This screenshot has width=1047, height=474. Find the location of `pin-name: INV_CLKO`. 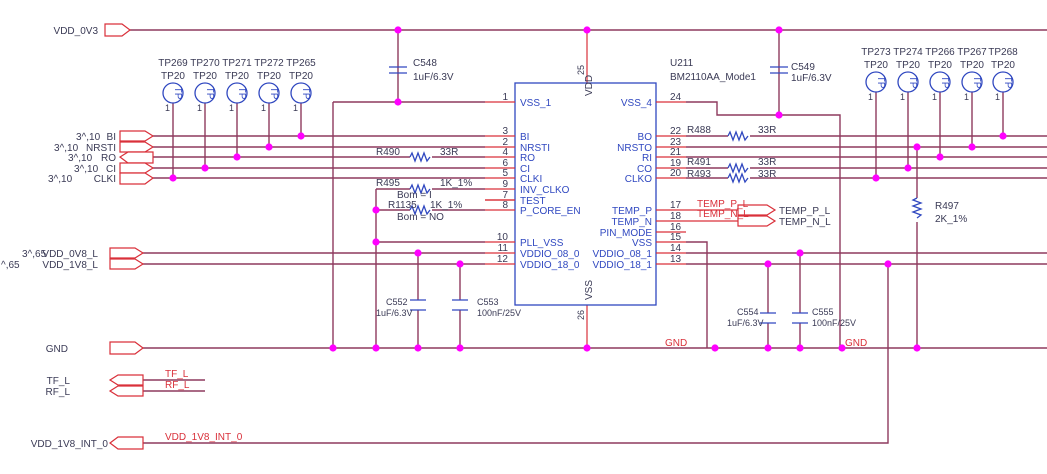

pin-name: INV_CLKO is located at coordinates (545, 190).